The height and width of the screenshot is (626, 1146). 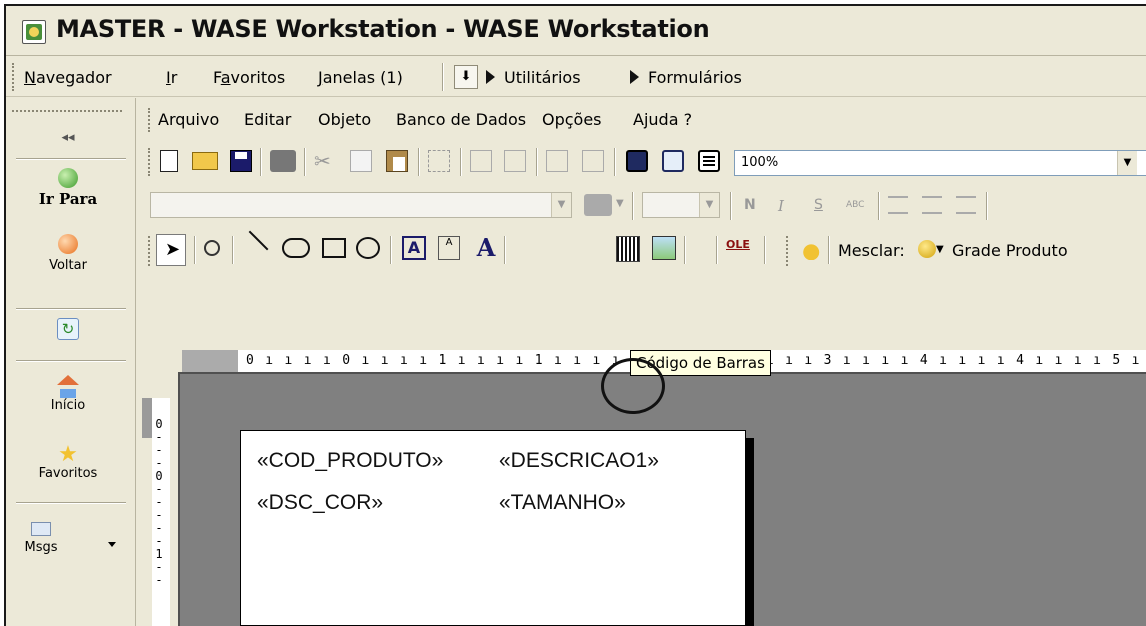 What do you see at coordinates (628, 249) in the screenshot?
I see `barcode-tool-icon` at bounding box center [628, 249].